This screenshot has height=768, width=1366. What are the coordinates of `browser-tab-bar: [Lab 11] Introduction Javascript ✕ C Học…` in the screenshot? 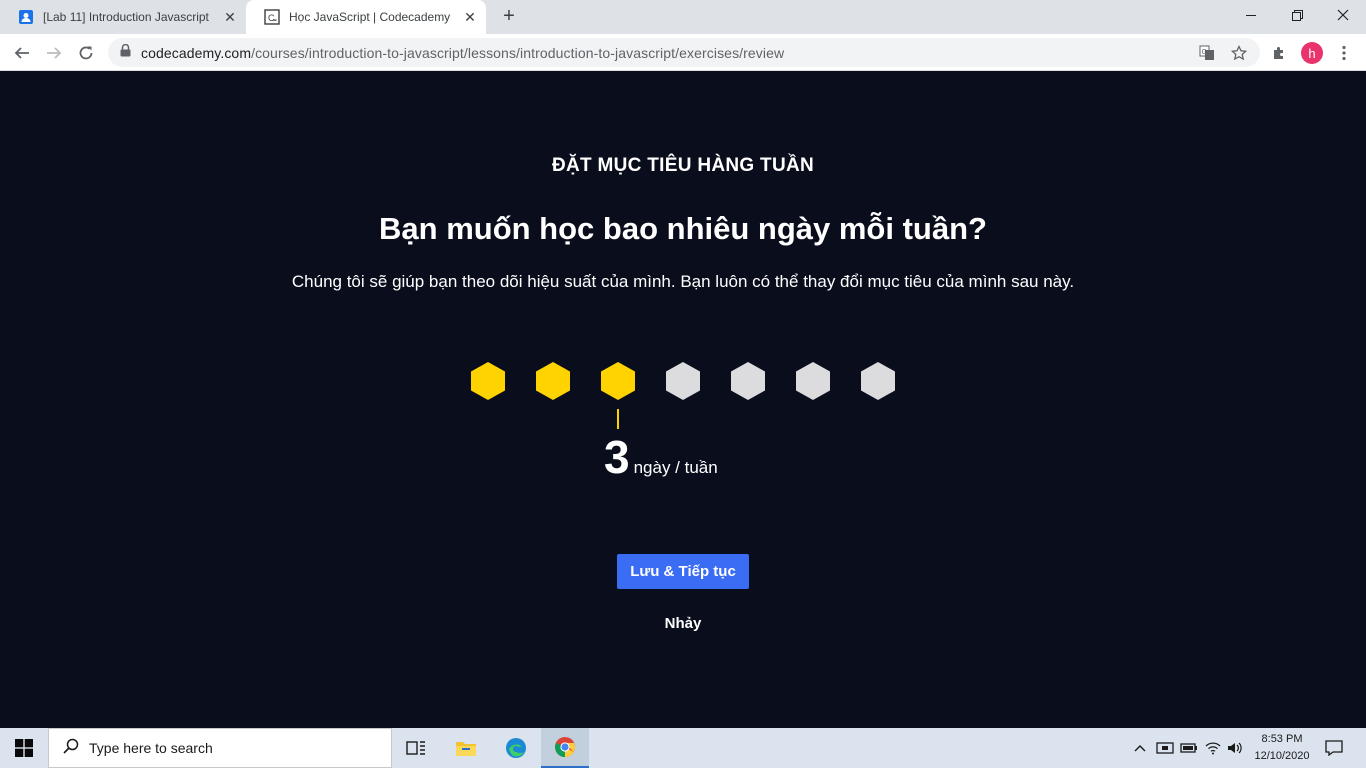 It's located at (683, 17).